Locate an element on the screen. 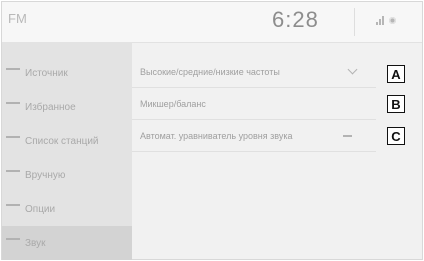  setting-row-treble-mid-bass: Высокие/средние/низкие частоты is located at coordinates (254, 72).